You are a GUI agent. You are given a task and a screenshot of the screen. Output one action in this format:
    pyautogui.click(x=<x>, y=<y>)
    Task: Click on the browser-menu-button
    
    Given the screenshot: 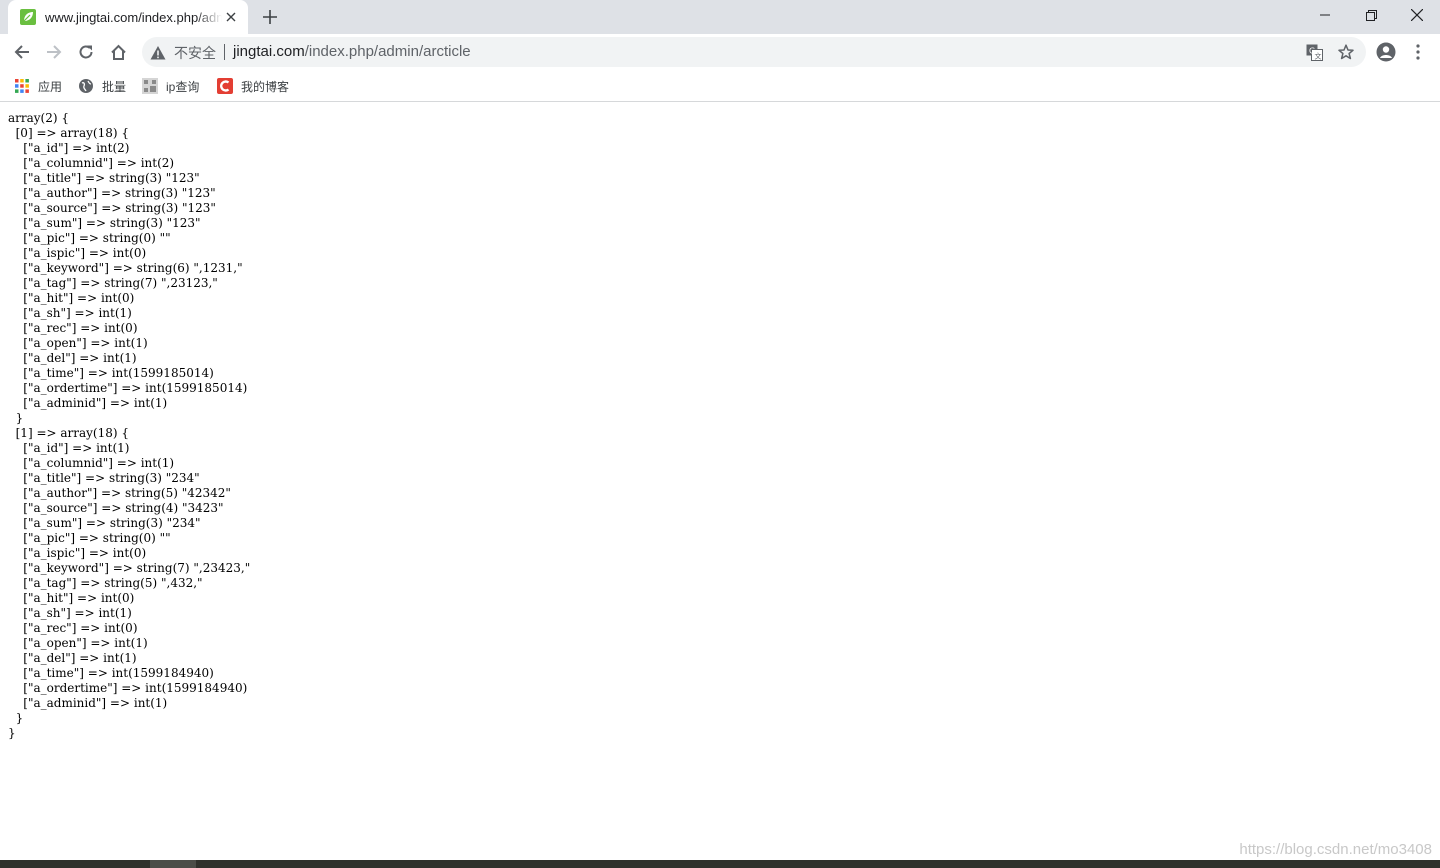 What is the action you would take?
    pyautogui.click(x=1418, y=52)
    